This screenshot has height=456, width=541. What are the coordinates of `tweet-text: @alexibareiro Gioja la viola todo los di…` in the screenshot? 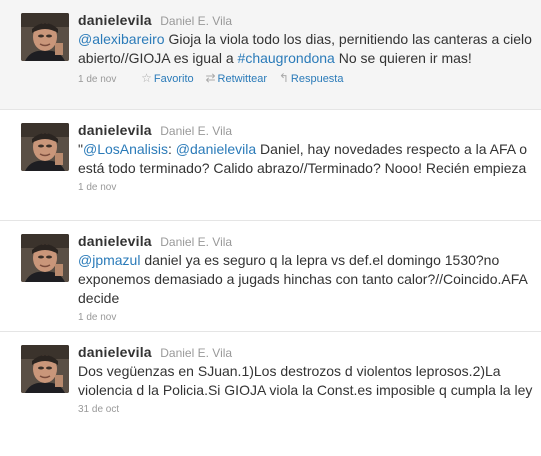 It's located at (305, 49).